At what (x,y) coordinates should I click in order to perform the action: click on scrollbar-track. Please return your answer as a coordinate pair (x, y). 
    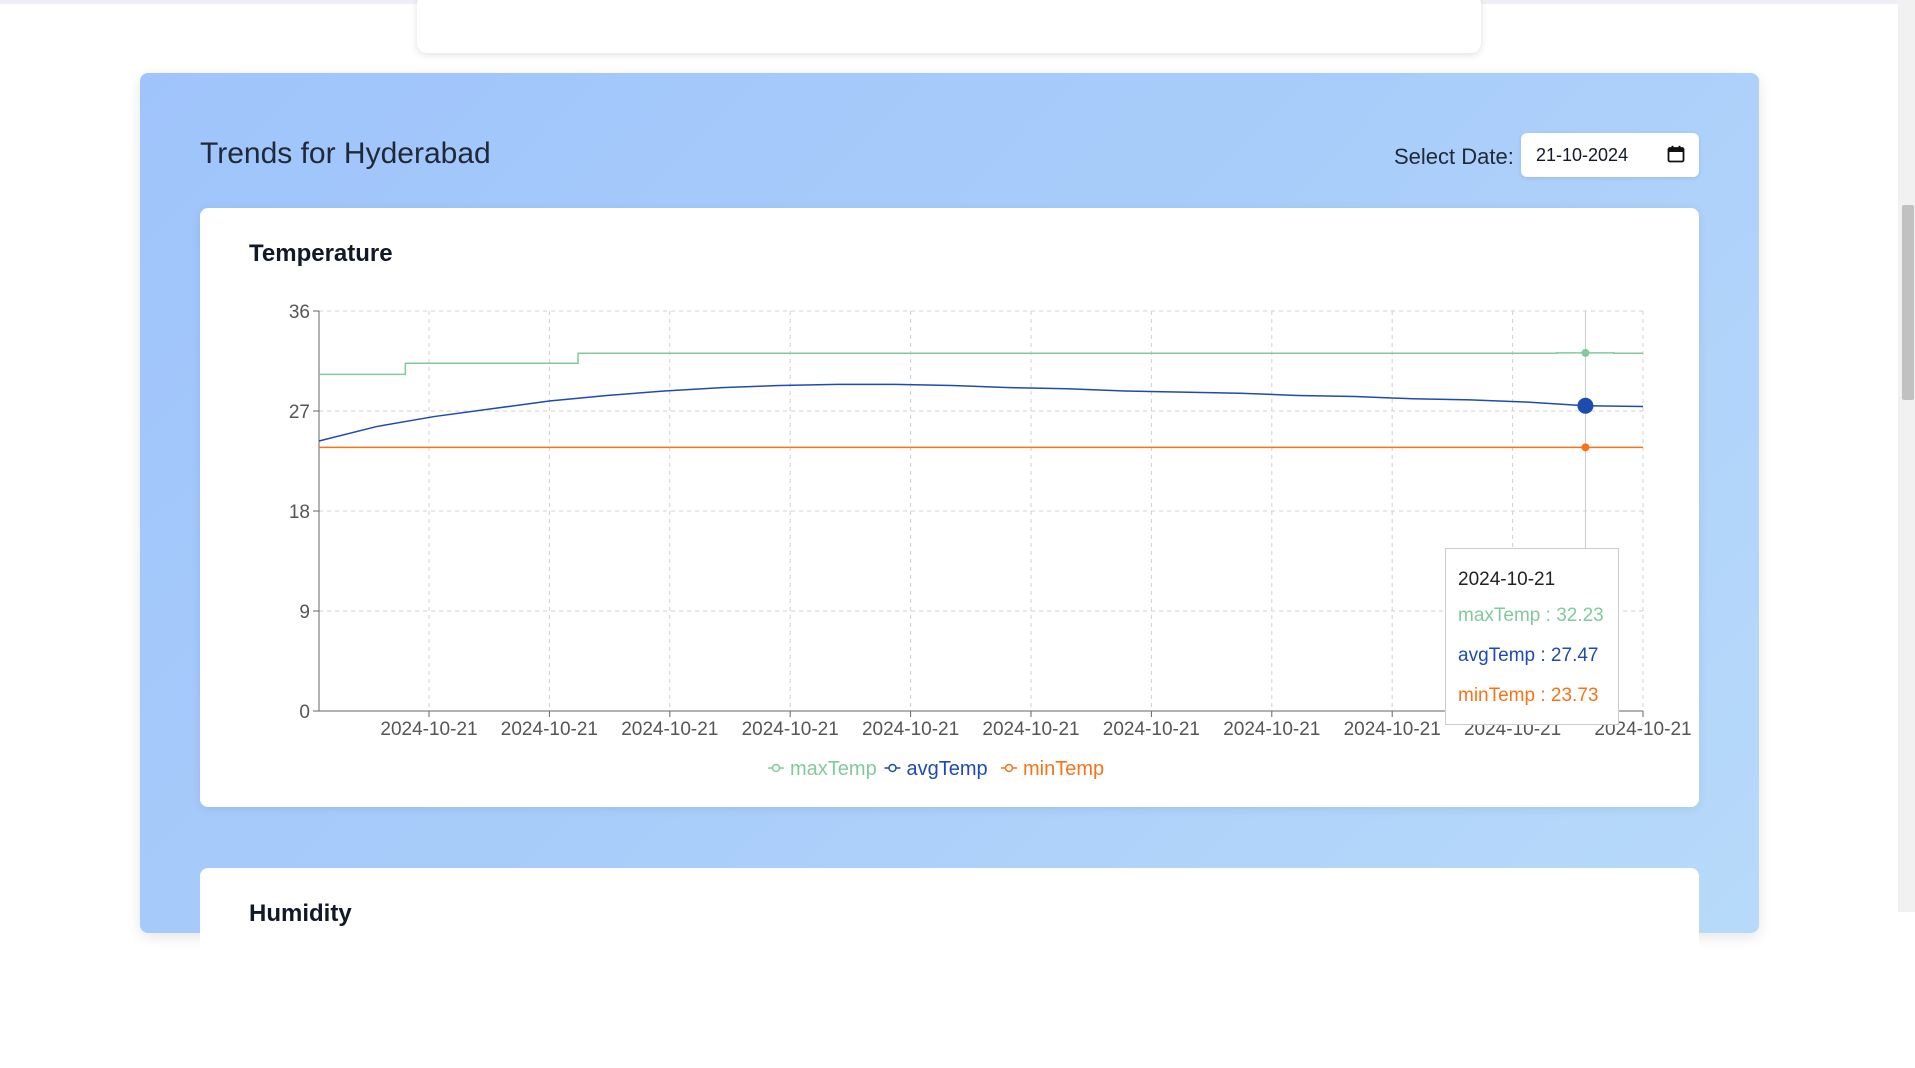
    Looking at the image, I should click on (1906, 456).